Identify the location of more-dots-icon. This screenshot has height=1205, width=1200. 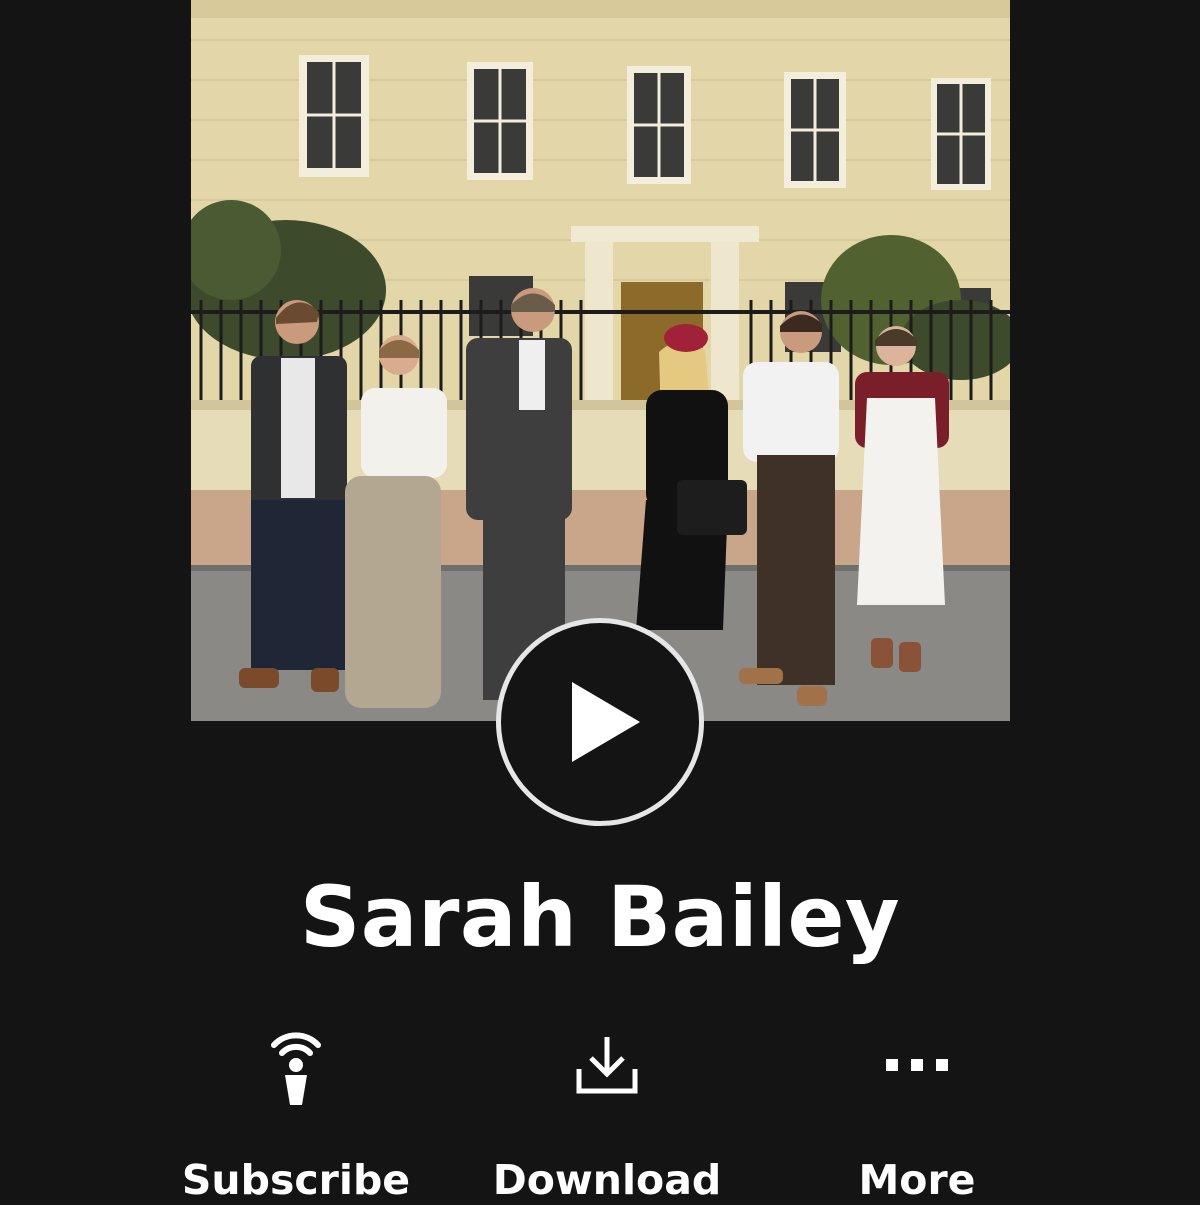
(917, 1065).